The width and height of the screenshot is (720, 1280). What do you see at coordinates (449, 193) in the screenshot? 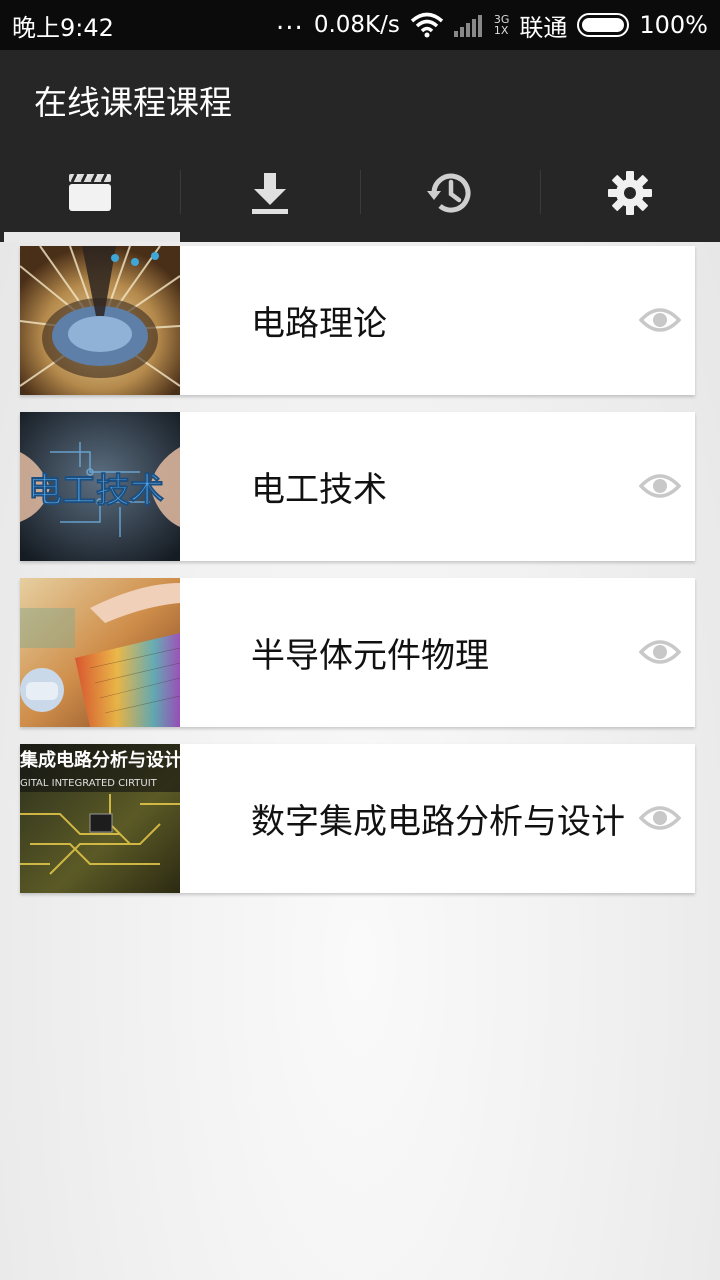
I see `history-icon` at bounding box center [449, 193].